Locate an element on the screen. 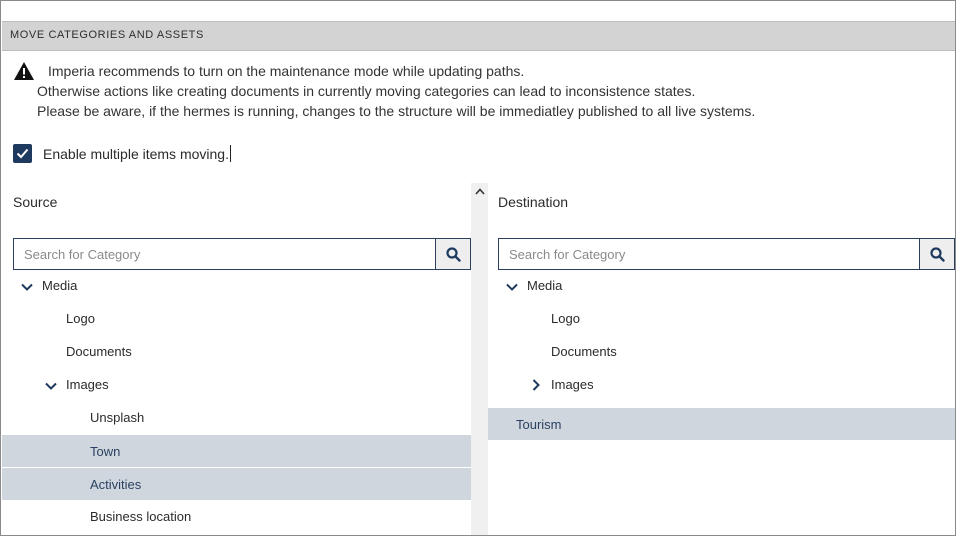 The height and width of the screenshot is (536, 956). source-tree-item-logo: Logo is located at coordinates (236, 318).